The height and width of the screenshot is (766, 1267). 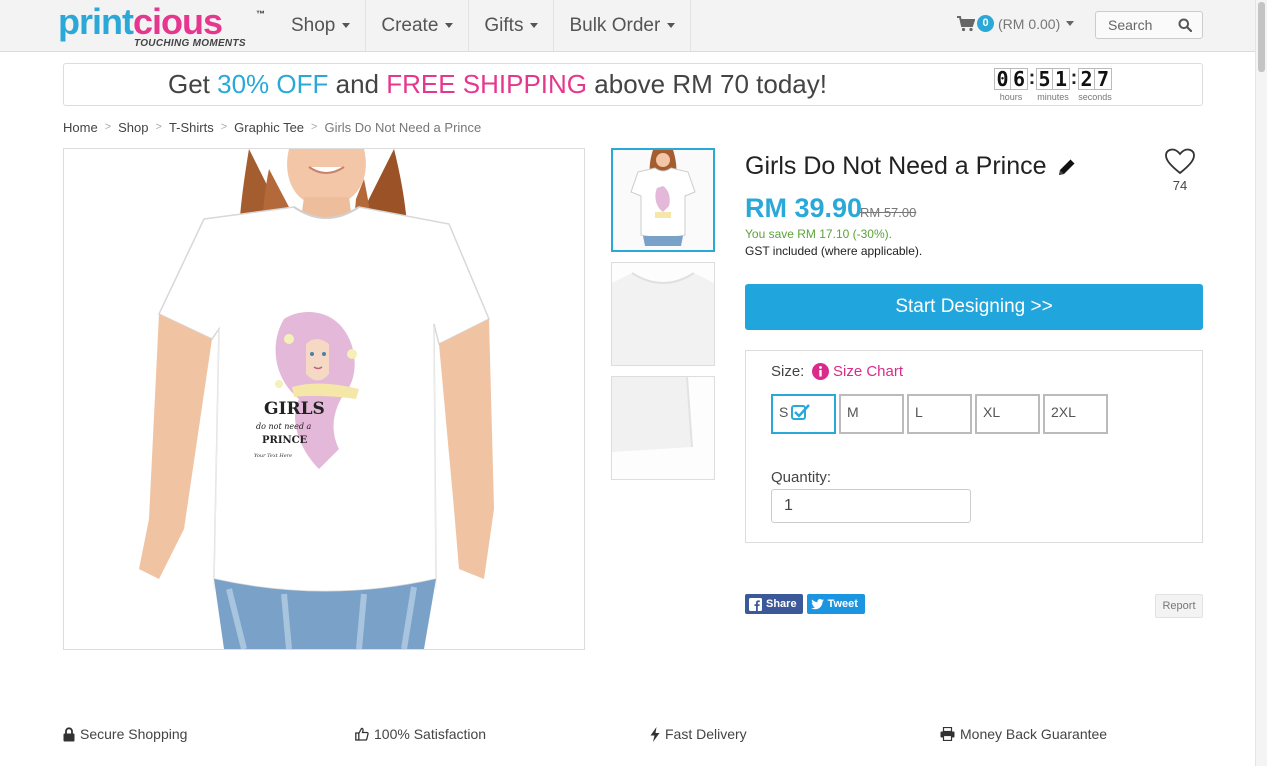 I want to click on logo-text-print: print, so click(x=96, y=21).